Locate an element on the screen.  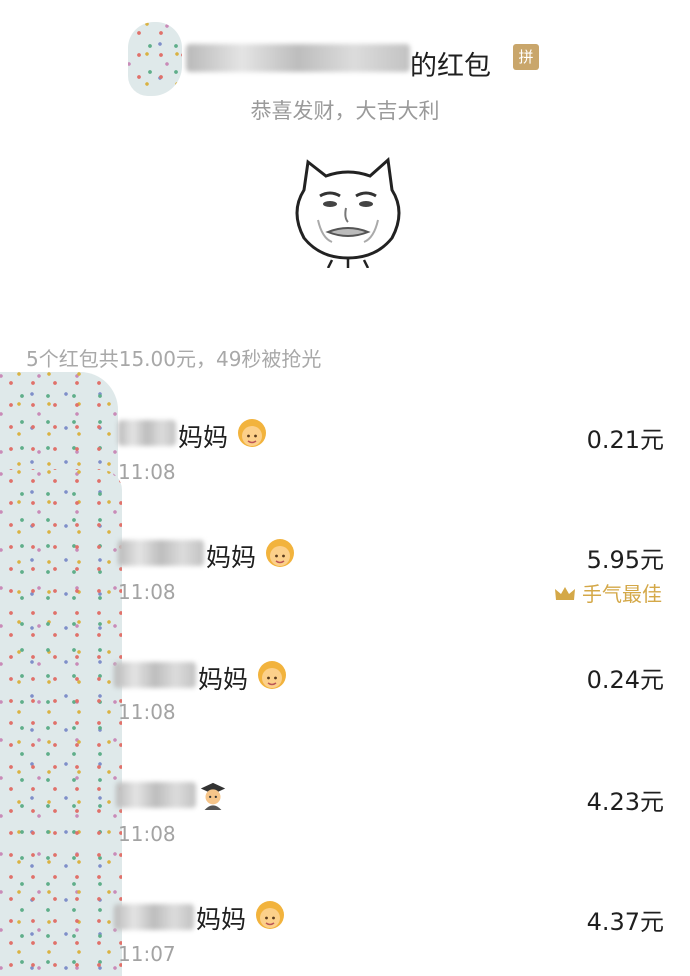
blessing-text: 恭喜发财，大吉大利 is located at coordinates (345, 111).